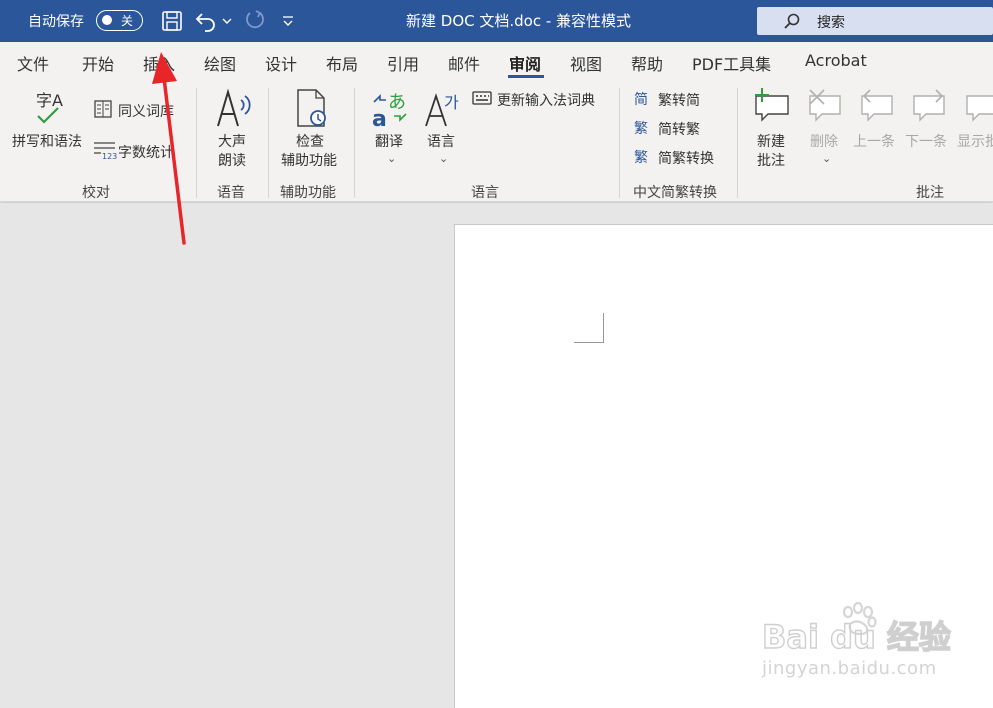 The height and width of the screenshot is (708, 993). Describe the element at coordinates (926, 142) in the screenshot. I see `next-comment-label: 下一条` at that location.